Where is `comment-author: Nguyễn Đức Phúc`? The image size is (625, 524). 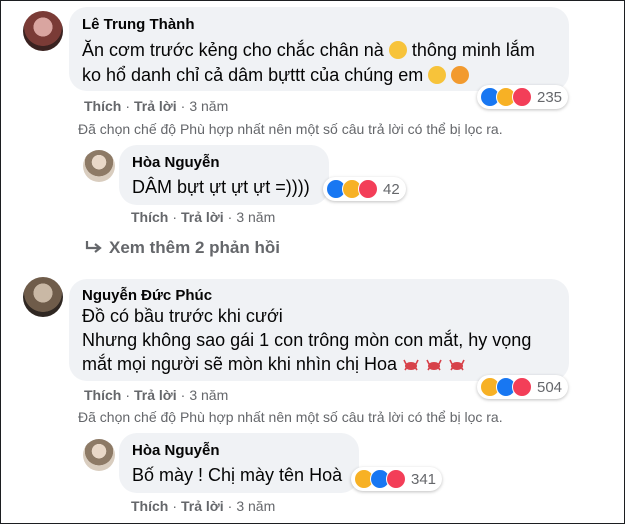 comment-author: Nguyễn Đức Phúc is located at coordinates (147, 295).